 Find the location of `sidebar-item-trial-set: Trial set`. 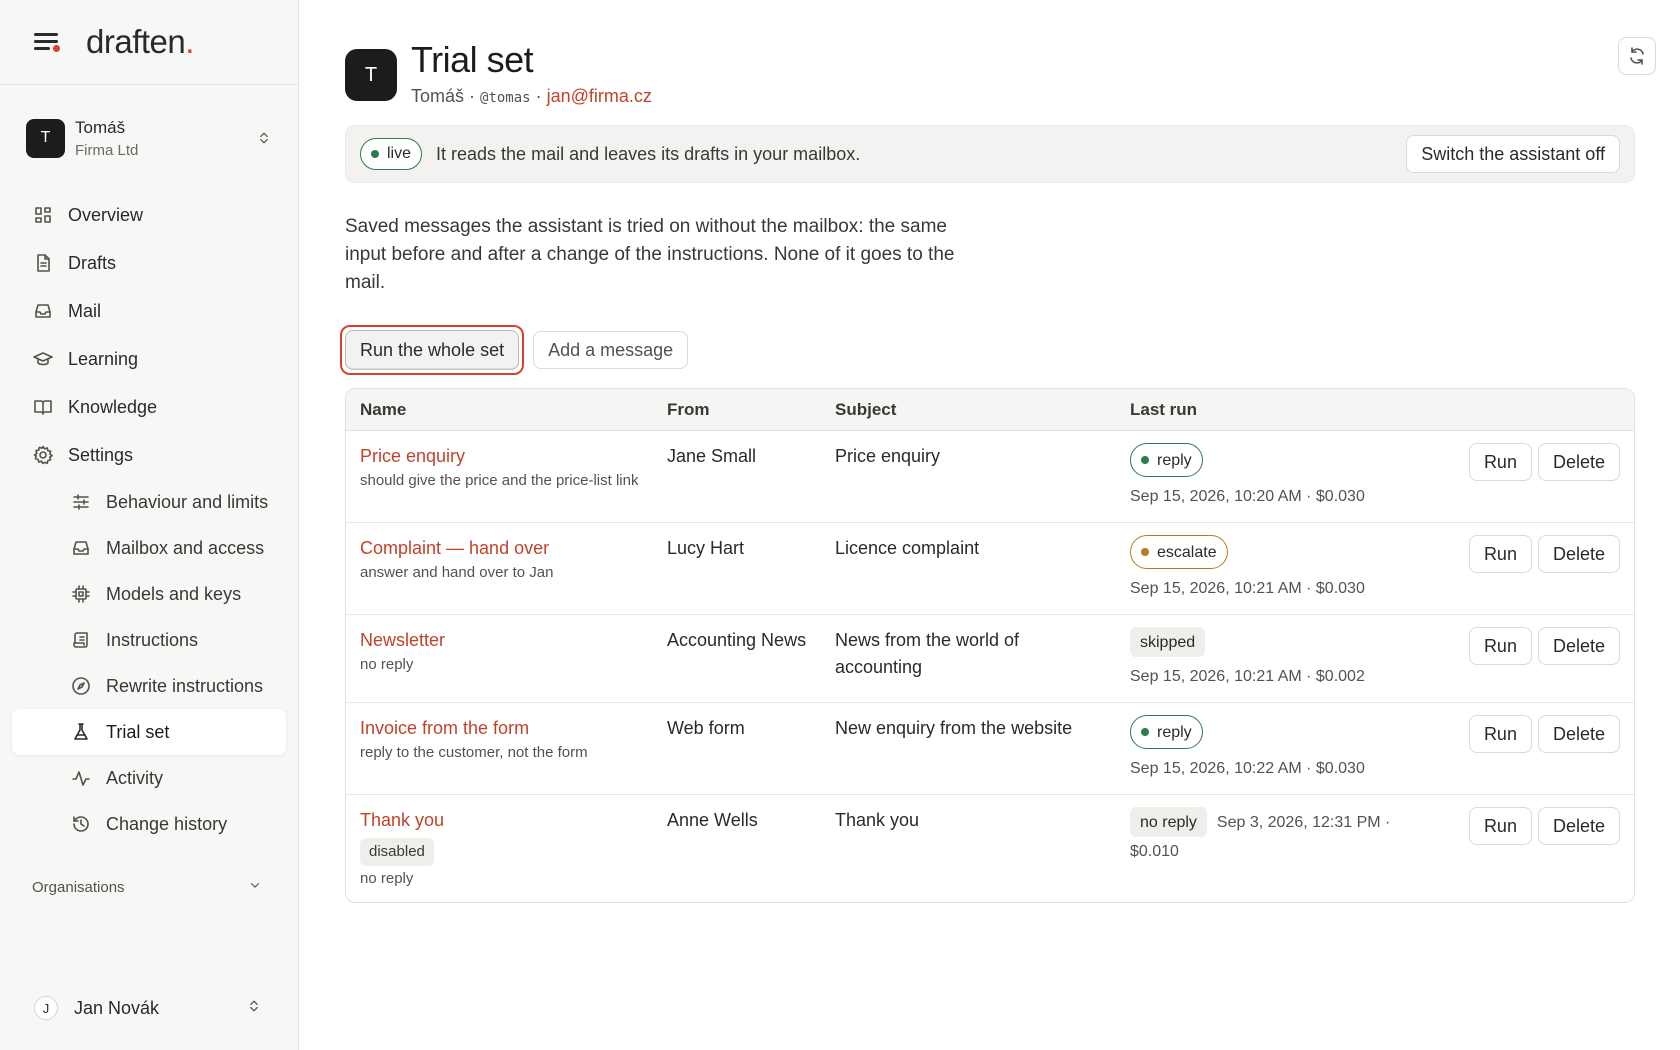

sidebar-item-trial-set: Trial set is located at coordinates (149, 732).